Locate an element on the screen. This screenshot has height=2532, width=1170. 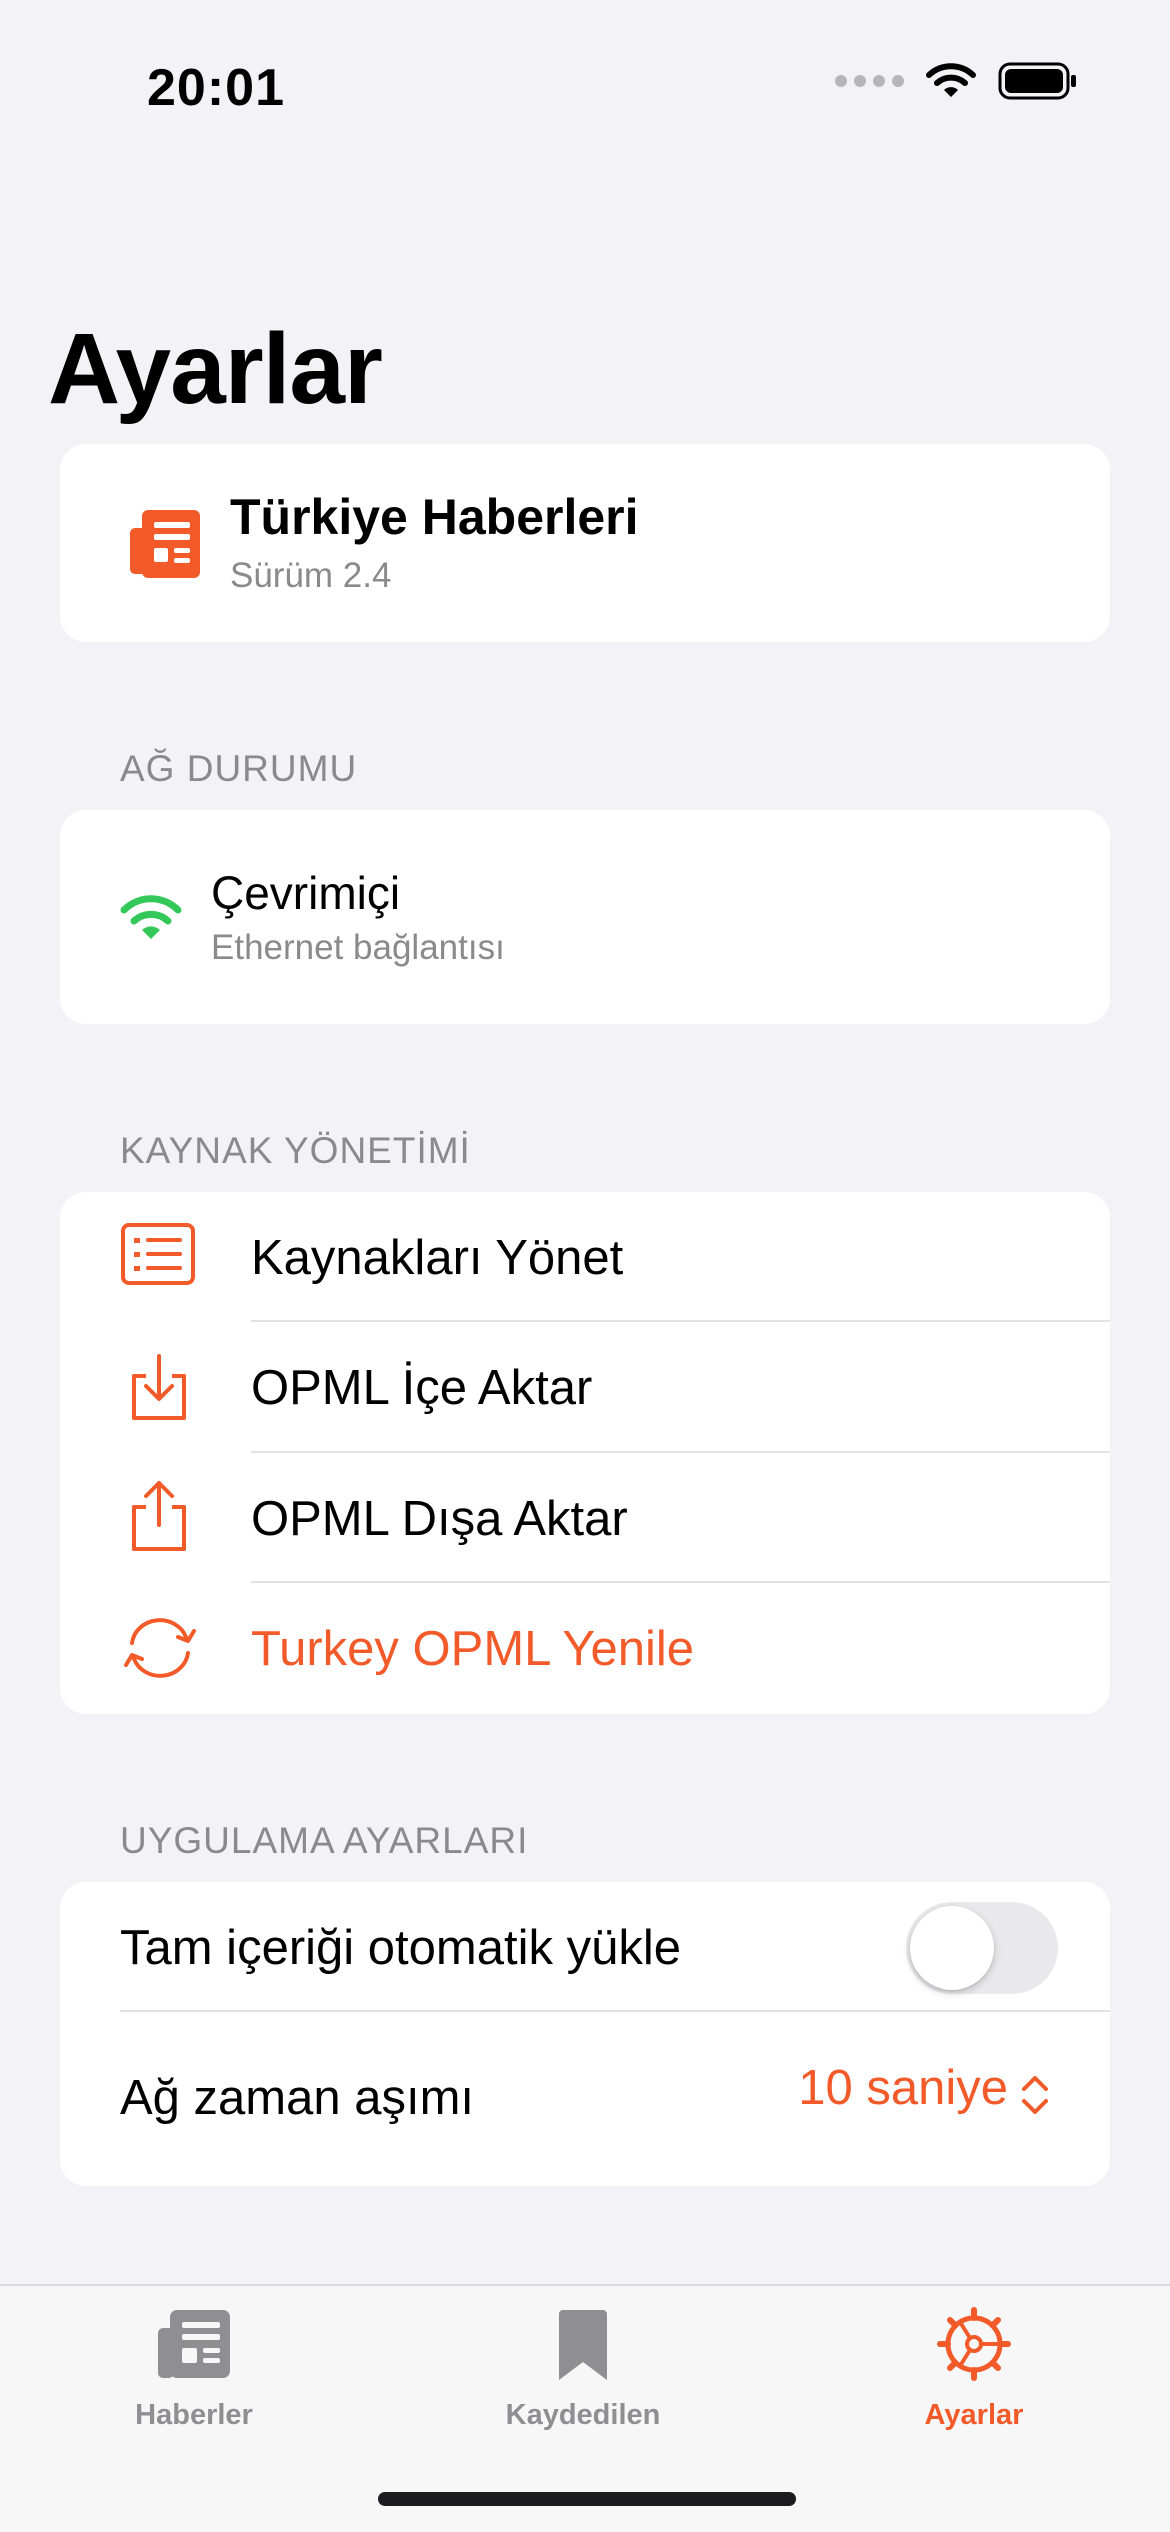
tab-label: Haberler is located at coordinates (194, 2415).